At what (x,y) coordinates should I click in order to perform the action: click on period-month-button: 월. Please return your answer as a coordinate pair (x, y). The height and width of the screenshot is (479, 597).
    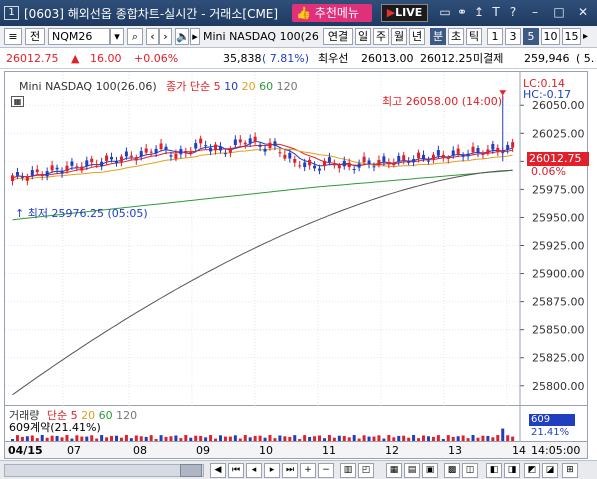
    Looking at the image, I should click on (399, 36).